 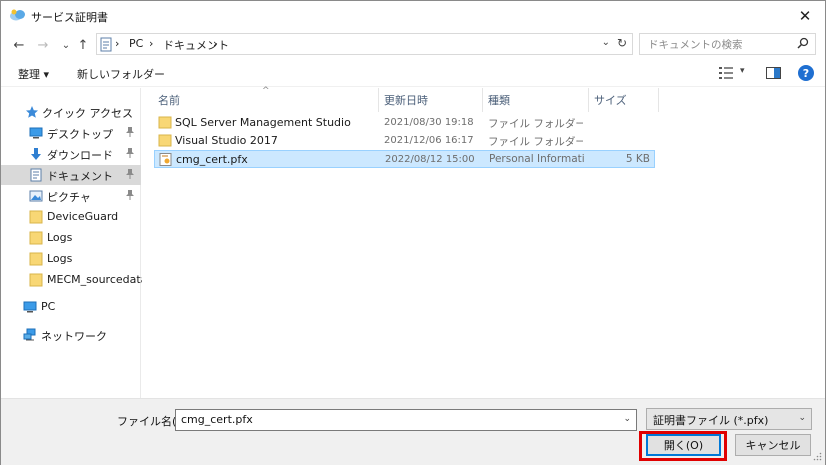 I want to click on sidebar-item-label: ネットワーク, so click(x=74, y=336).